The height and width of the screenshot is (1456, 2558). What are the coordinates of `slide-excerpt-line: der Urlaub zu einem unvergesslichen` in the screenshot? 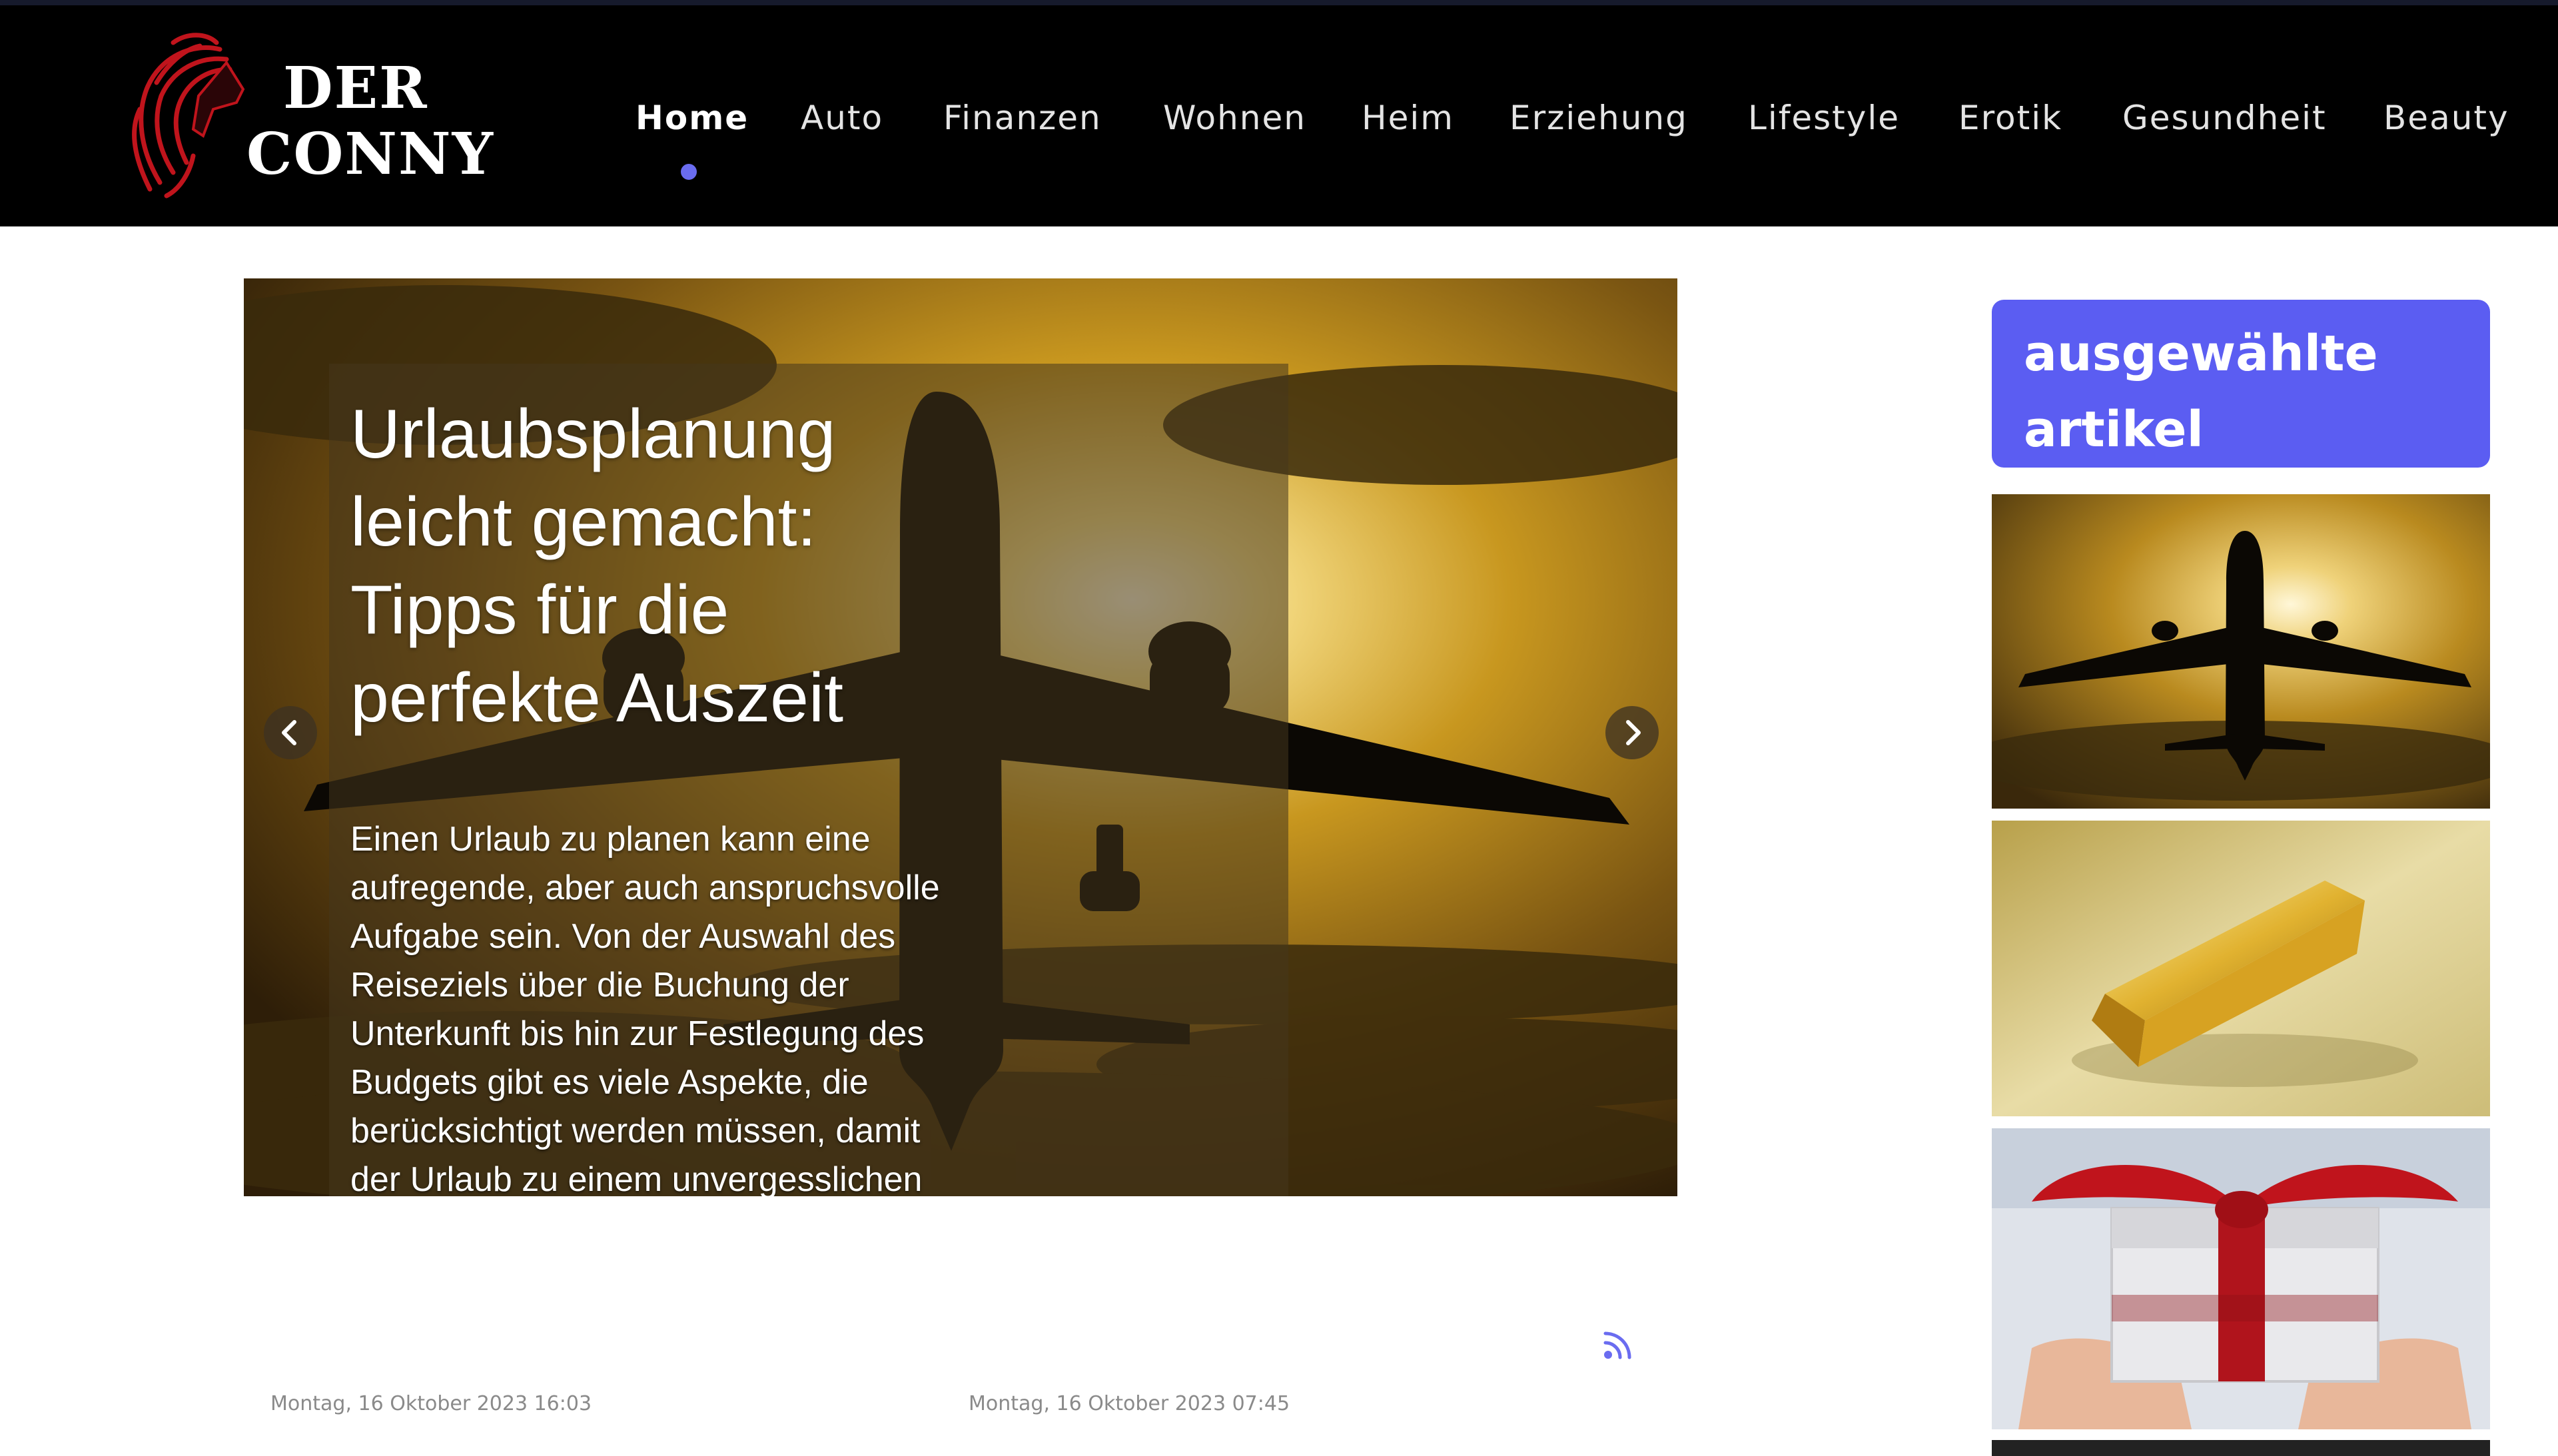 It's located at (636, 1178).